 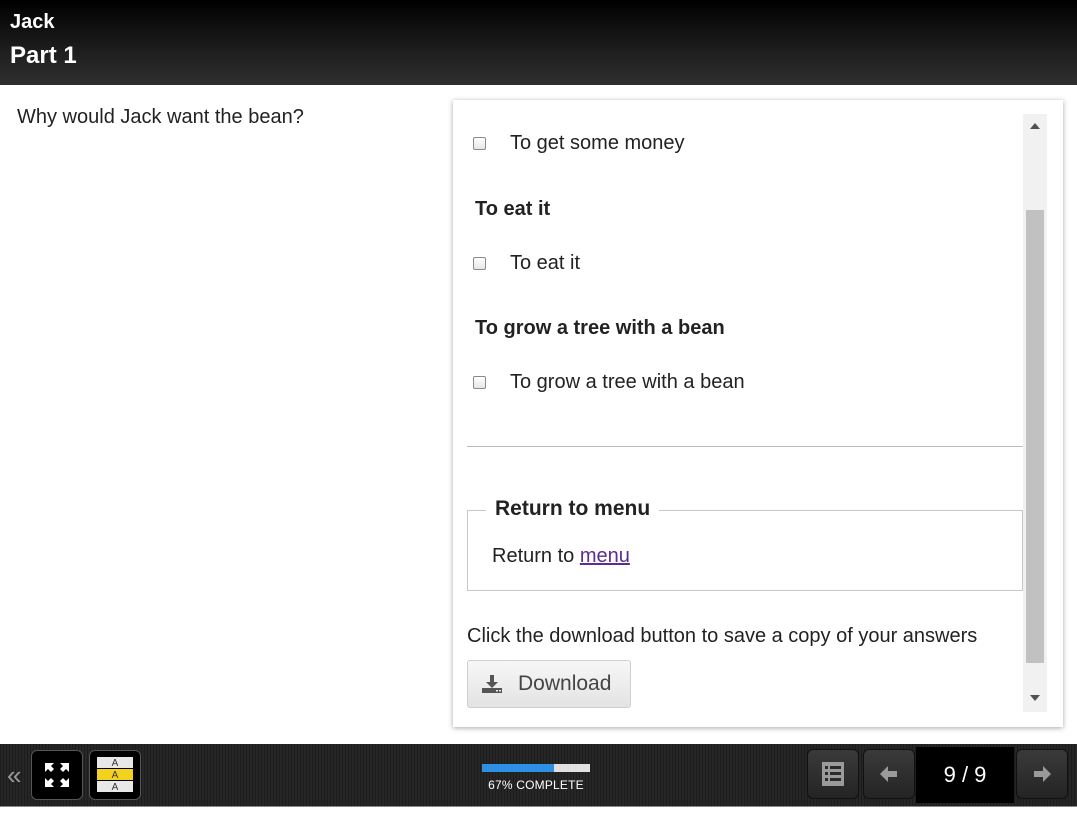 What do you see at coordinates (605, 556) in the screenshot?
I see `menu-link: menu` at bounding box center [605, 556].